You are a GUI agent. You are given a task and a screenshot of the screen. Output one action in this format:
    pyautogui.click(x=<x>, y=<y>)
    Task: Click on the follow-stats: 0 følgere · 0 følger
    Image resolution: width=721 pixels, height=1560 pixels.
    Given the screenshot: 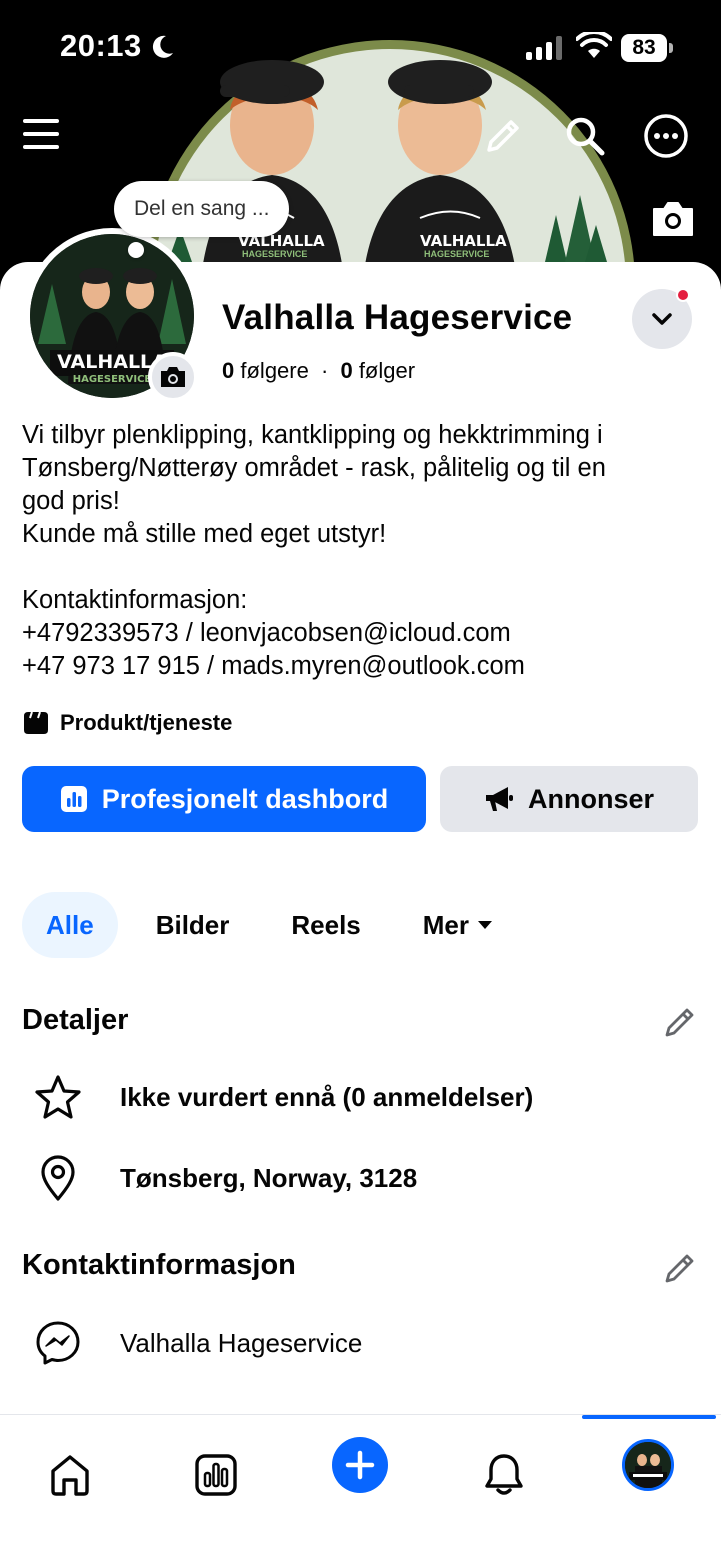 What is the action you would take?
    pyautogui.click(x=318, y=371)
    